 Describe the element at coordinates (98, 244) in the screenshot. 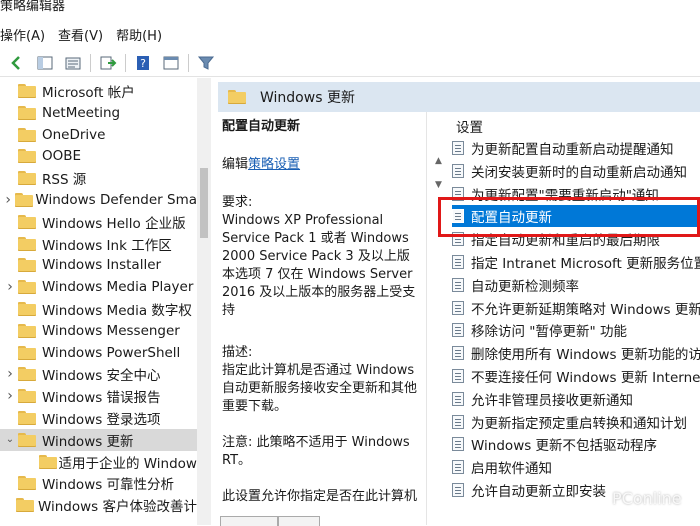

I see `tree-item: Windows Ink 工作区` at that location.